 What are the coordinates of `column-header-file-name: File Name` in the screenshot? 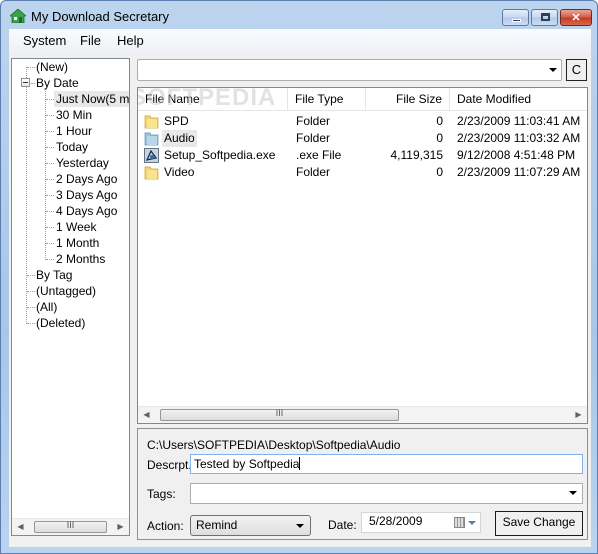 It's located at (213, 99).